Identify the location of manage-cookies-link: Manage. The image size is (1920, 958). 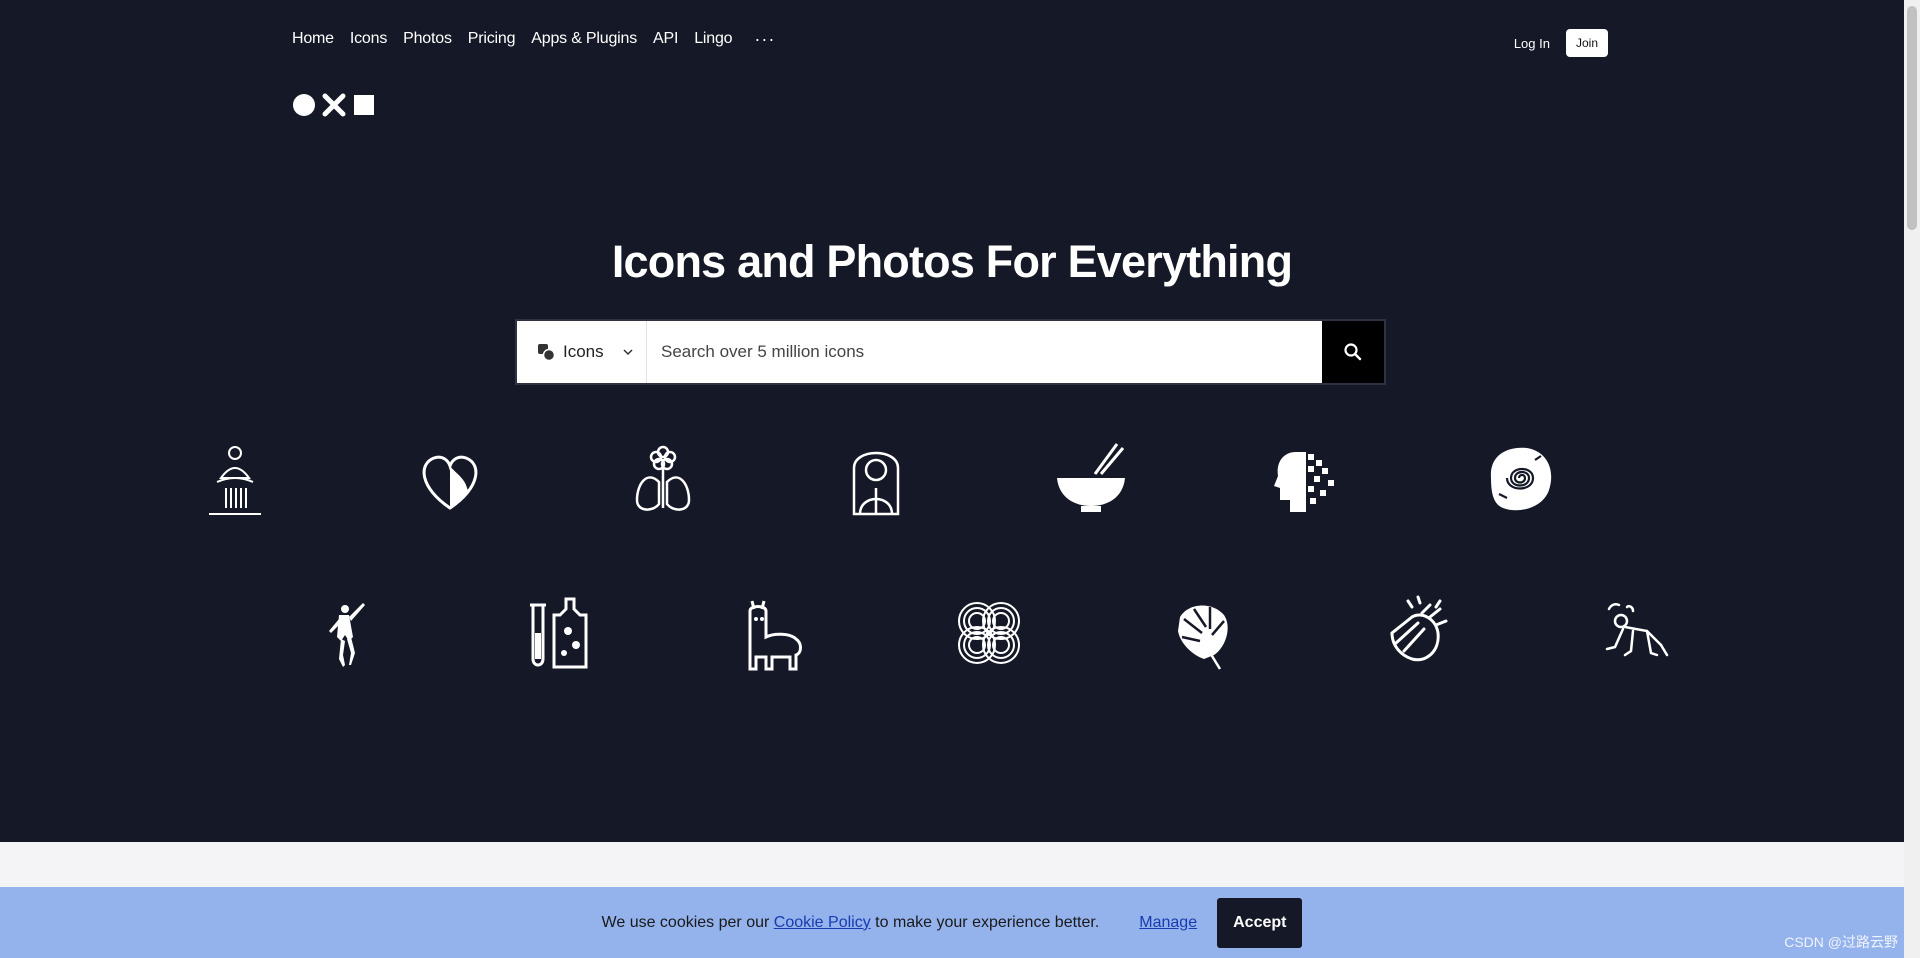
(1168, 923).